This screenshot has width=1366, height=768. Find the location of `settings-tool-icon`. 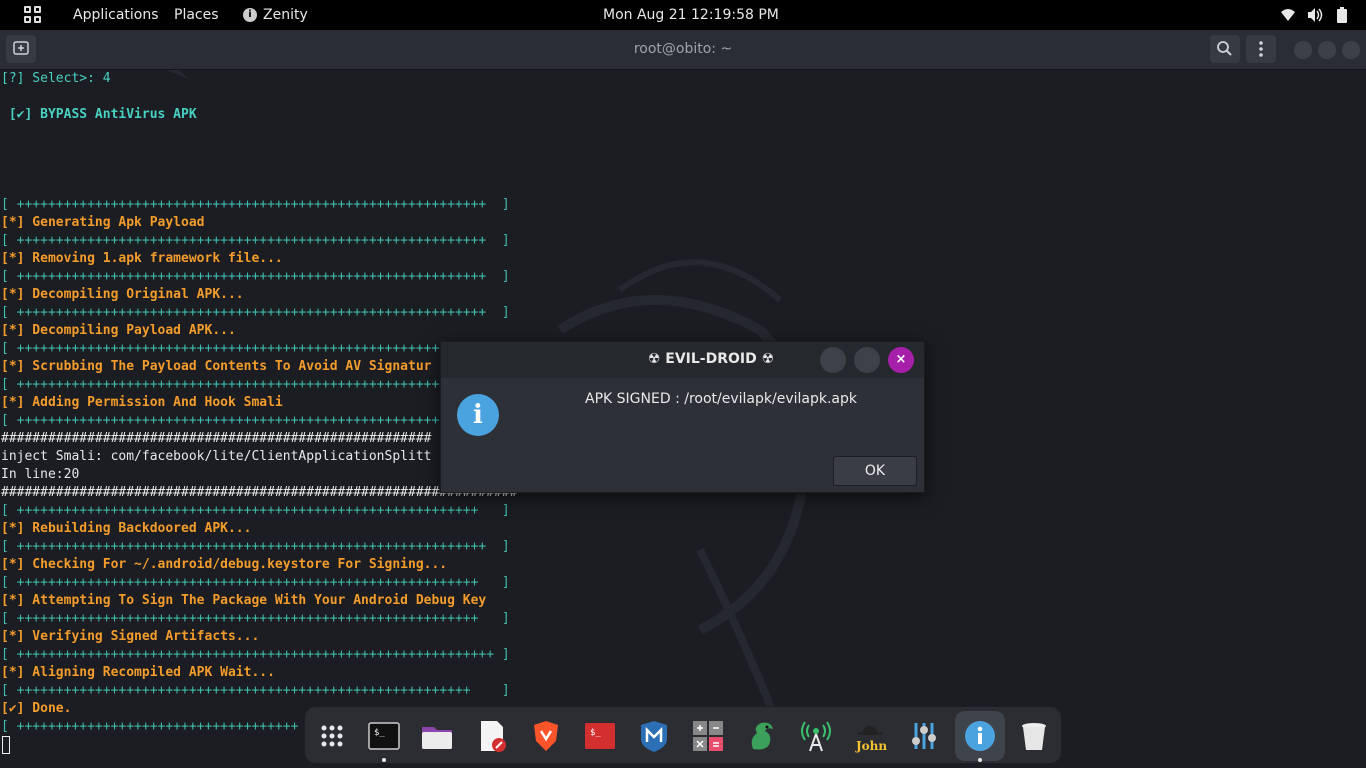

settings-tool-icon is located at coordinates (924, 736).